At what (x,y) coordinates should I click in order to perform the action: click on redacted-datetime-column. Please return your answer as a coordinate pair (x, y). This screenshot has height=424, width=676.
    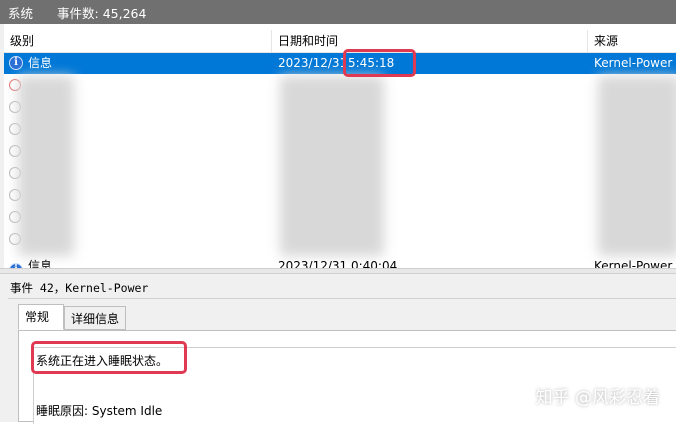
    Looking at the image, I should click on (332, 166).